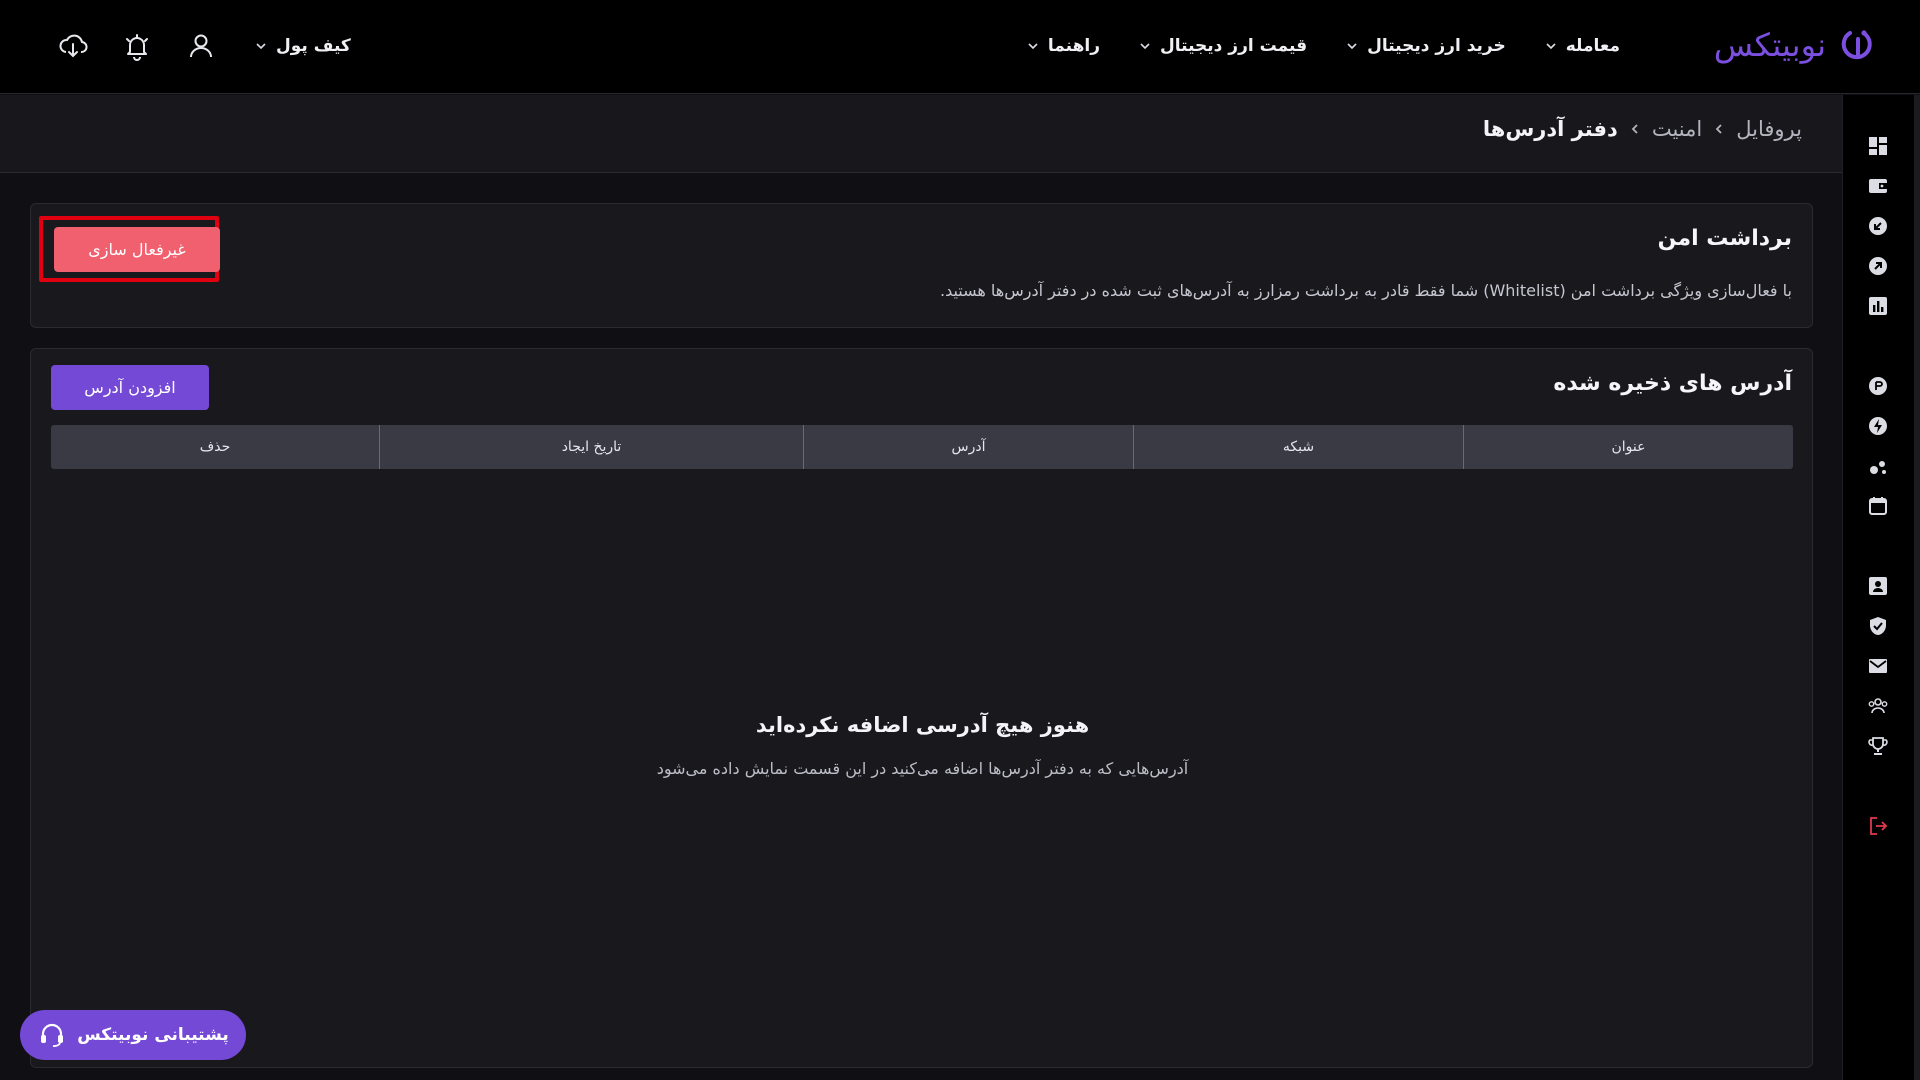 The width and height of the screenshot is (1920, 1080). I want to click on dashboard-icon, so click(1878, 146).